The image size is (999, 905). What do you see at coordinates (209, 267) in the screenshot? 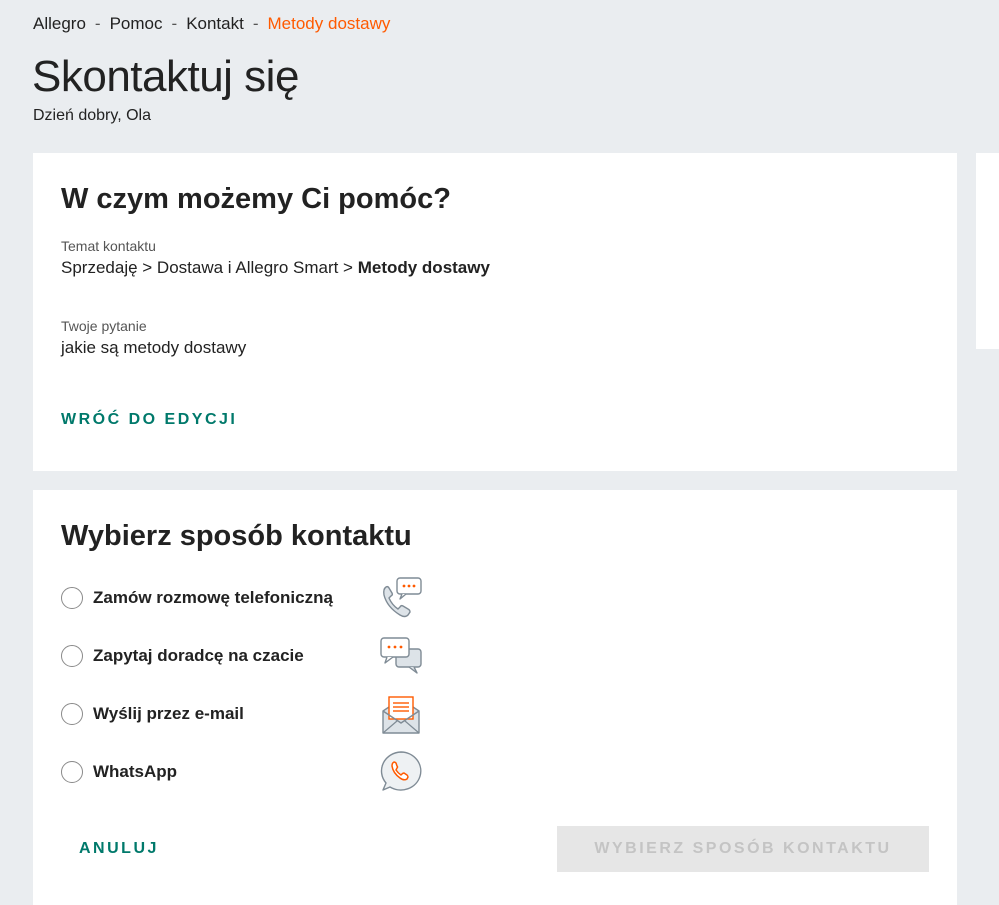
I see `topic-path: Sprzedaję > Dostawa i Allegro Smart >` at bounding box center [209, 267].